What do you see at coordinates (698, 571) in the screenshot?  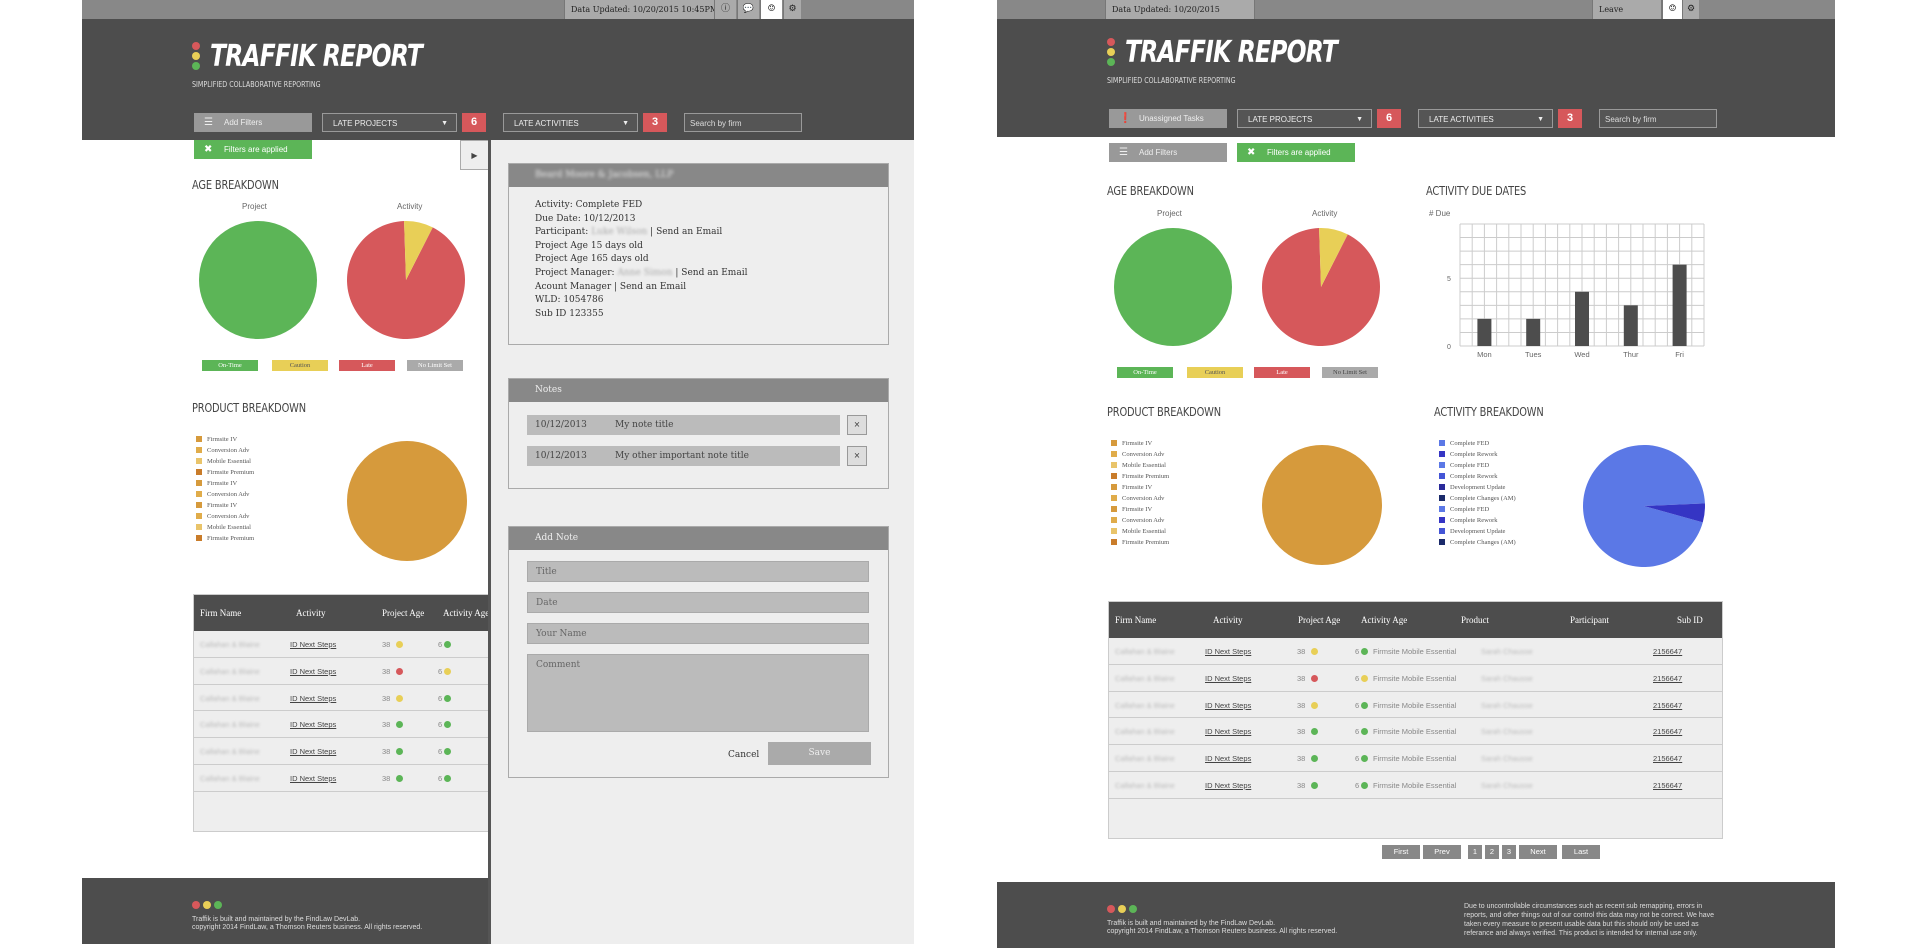 I see `note-title-input: Title` at bounding box center [698, 571].